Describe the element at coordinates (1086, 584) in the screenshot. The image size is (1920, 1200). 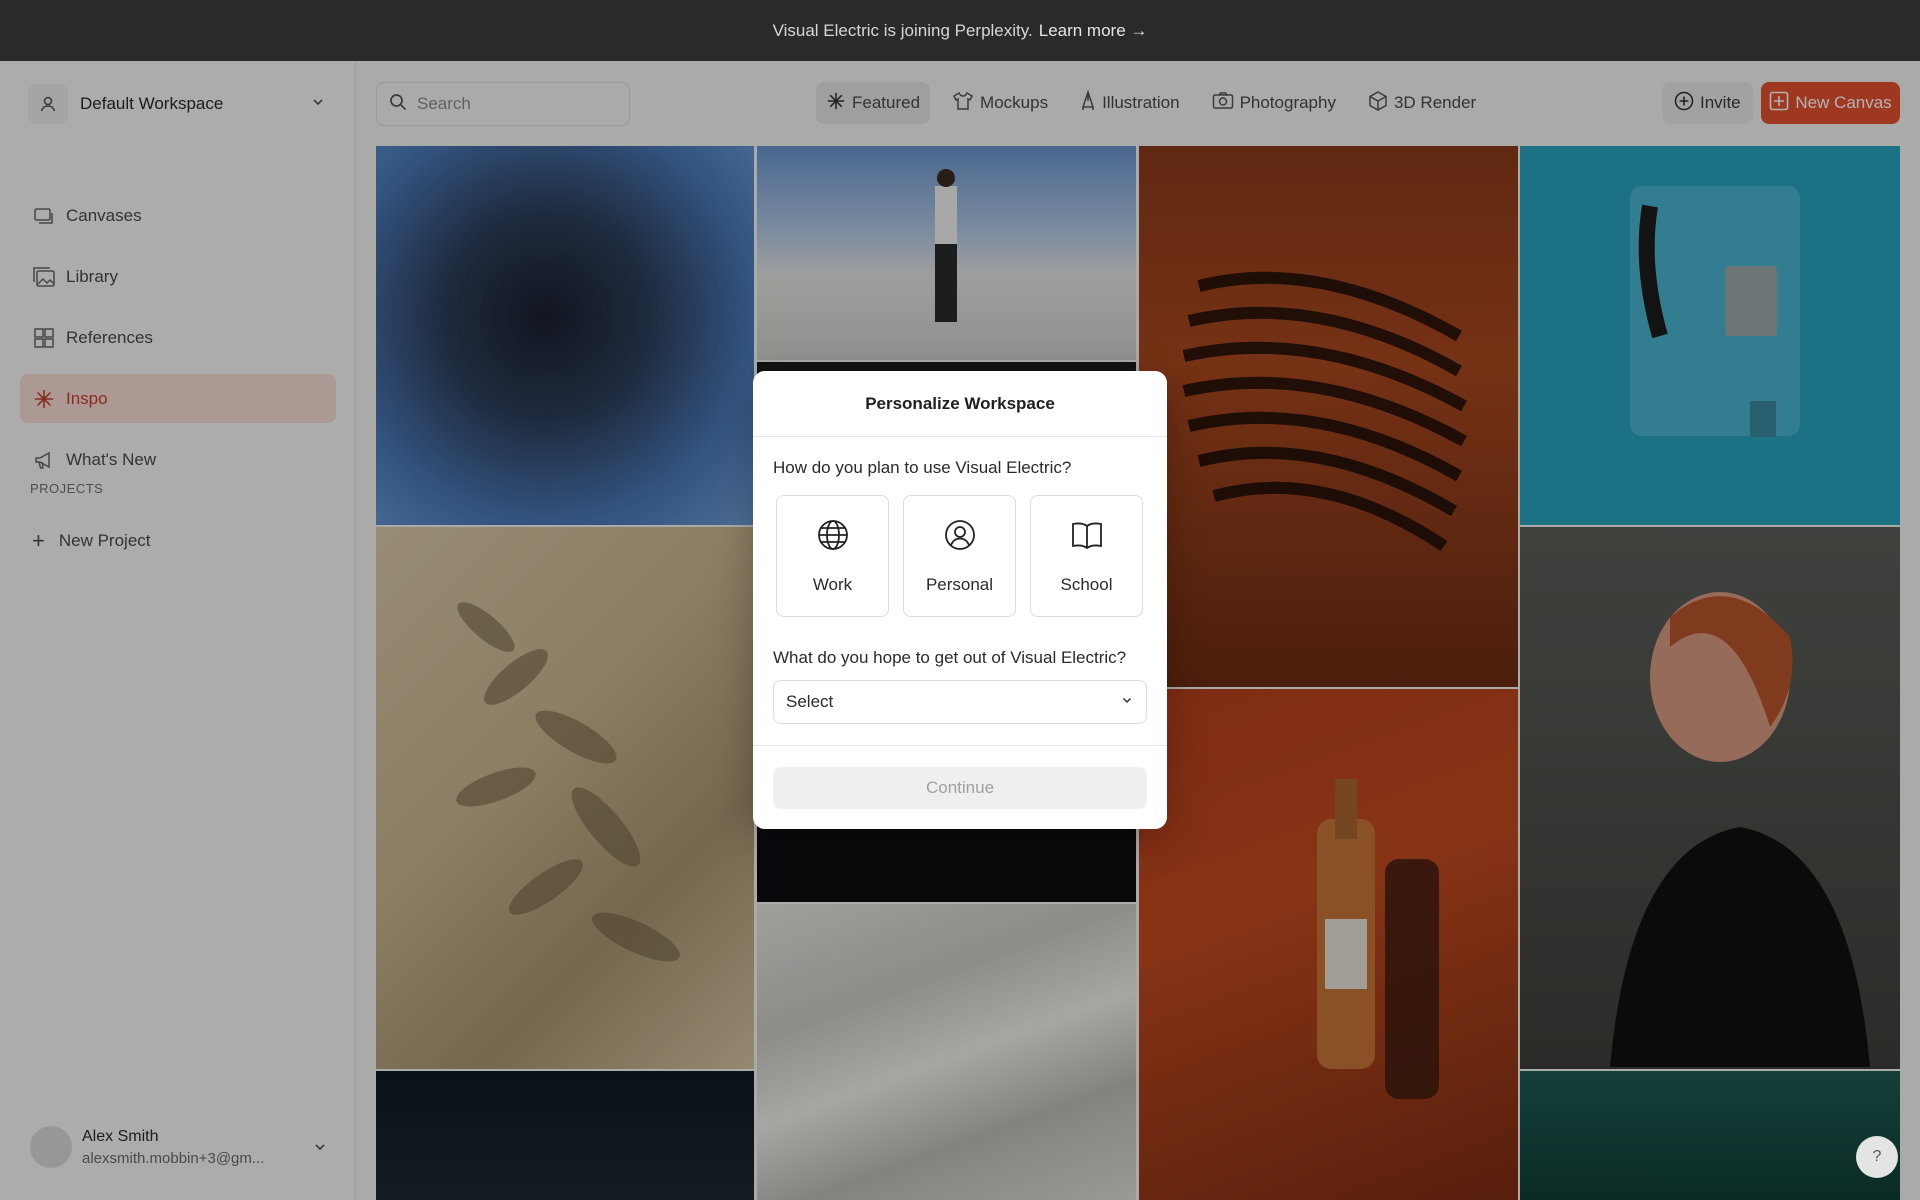
I see `option-label: School` at that location.